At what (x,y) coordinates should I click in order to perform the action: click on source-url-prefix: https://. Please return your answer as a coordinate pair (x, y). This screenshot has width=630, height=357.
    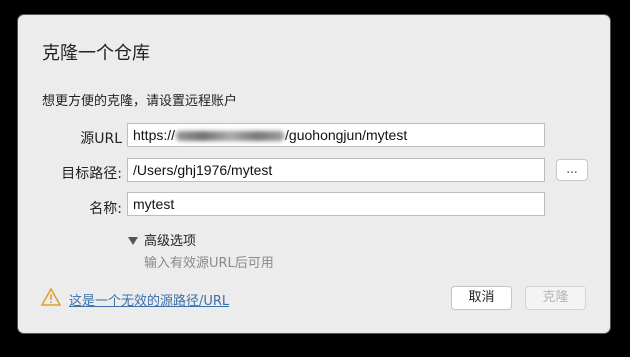
    Looking at the image, I should click on (154, 135).